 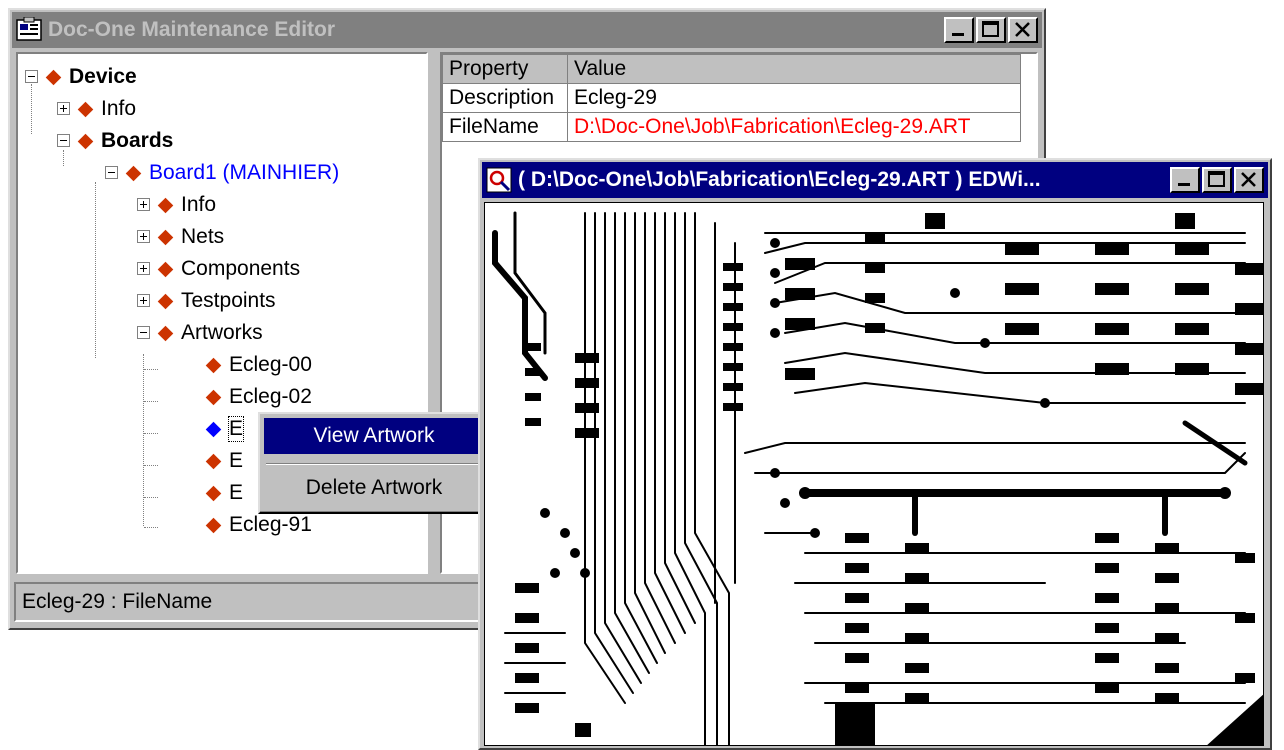 I want to click on node-label: Boards, so click(x=137, y=140).